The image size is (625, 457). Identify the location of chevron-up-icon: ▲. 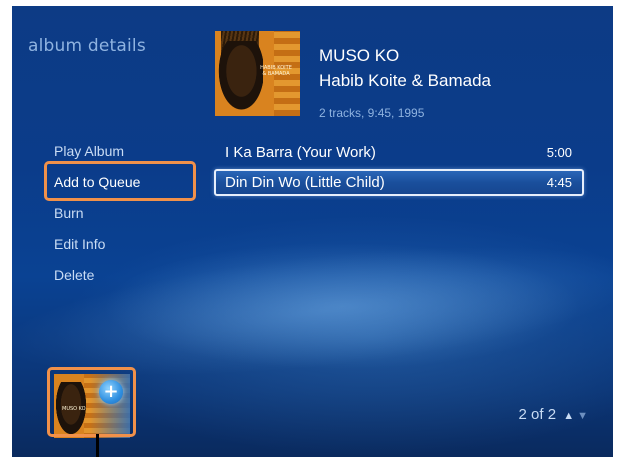
(568, 416).